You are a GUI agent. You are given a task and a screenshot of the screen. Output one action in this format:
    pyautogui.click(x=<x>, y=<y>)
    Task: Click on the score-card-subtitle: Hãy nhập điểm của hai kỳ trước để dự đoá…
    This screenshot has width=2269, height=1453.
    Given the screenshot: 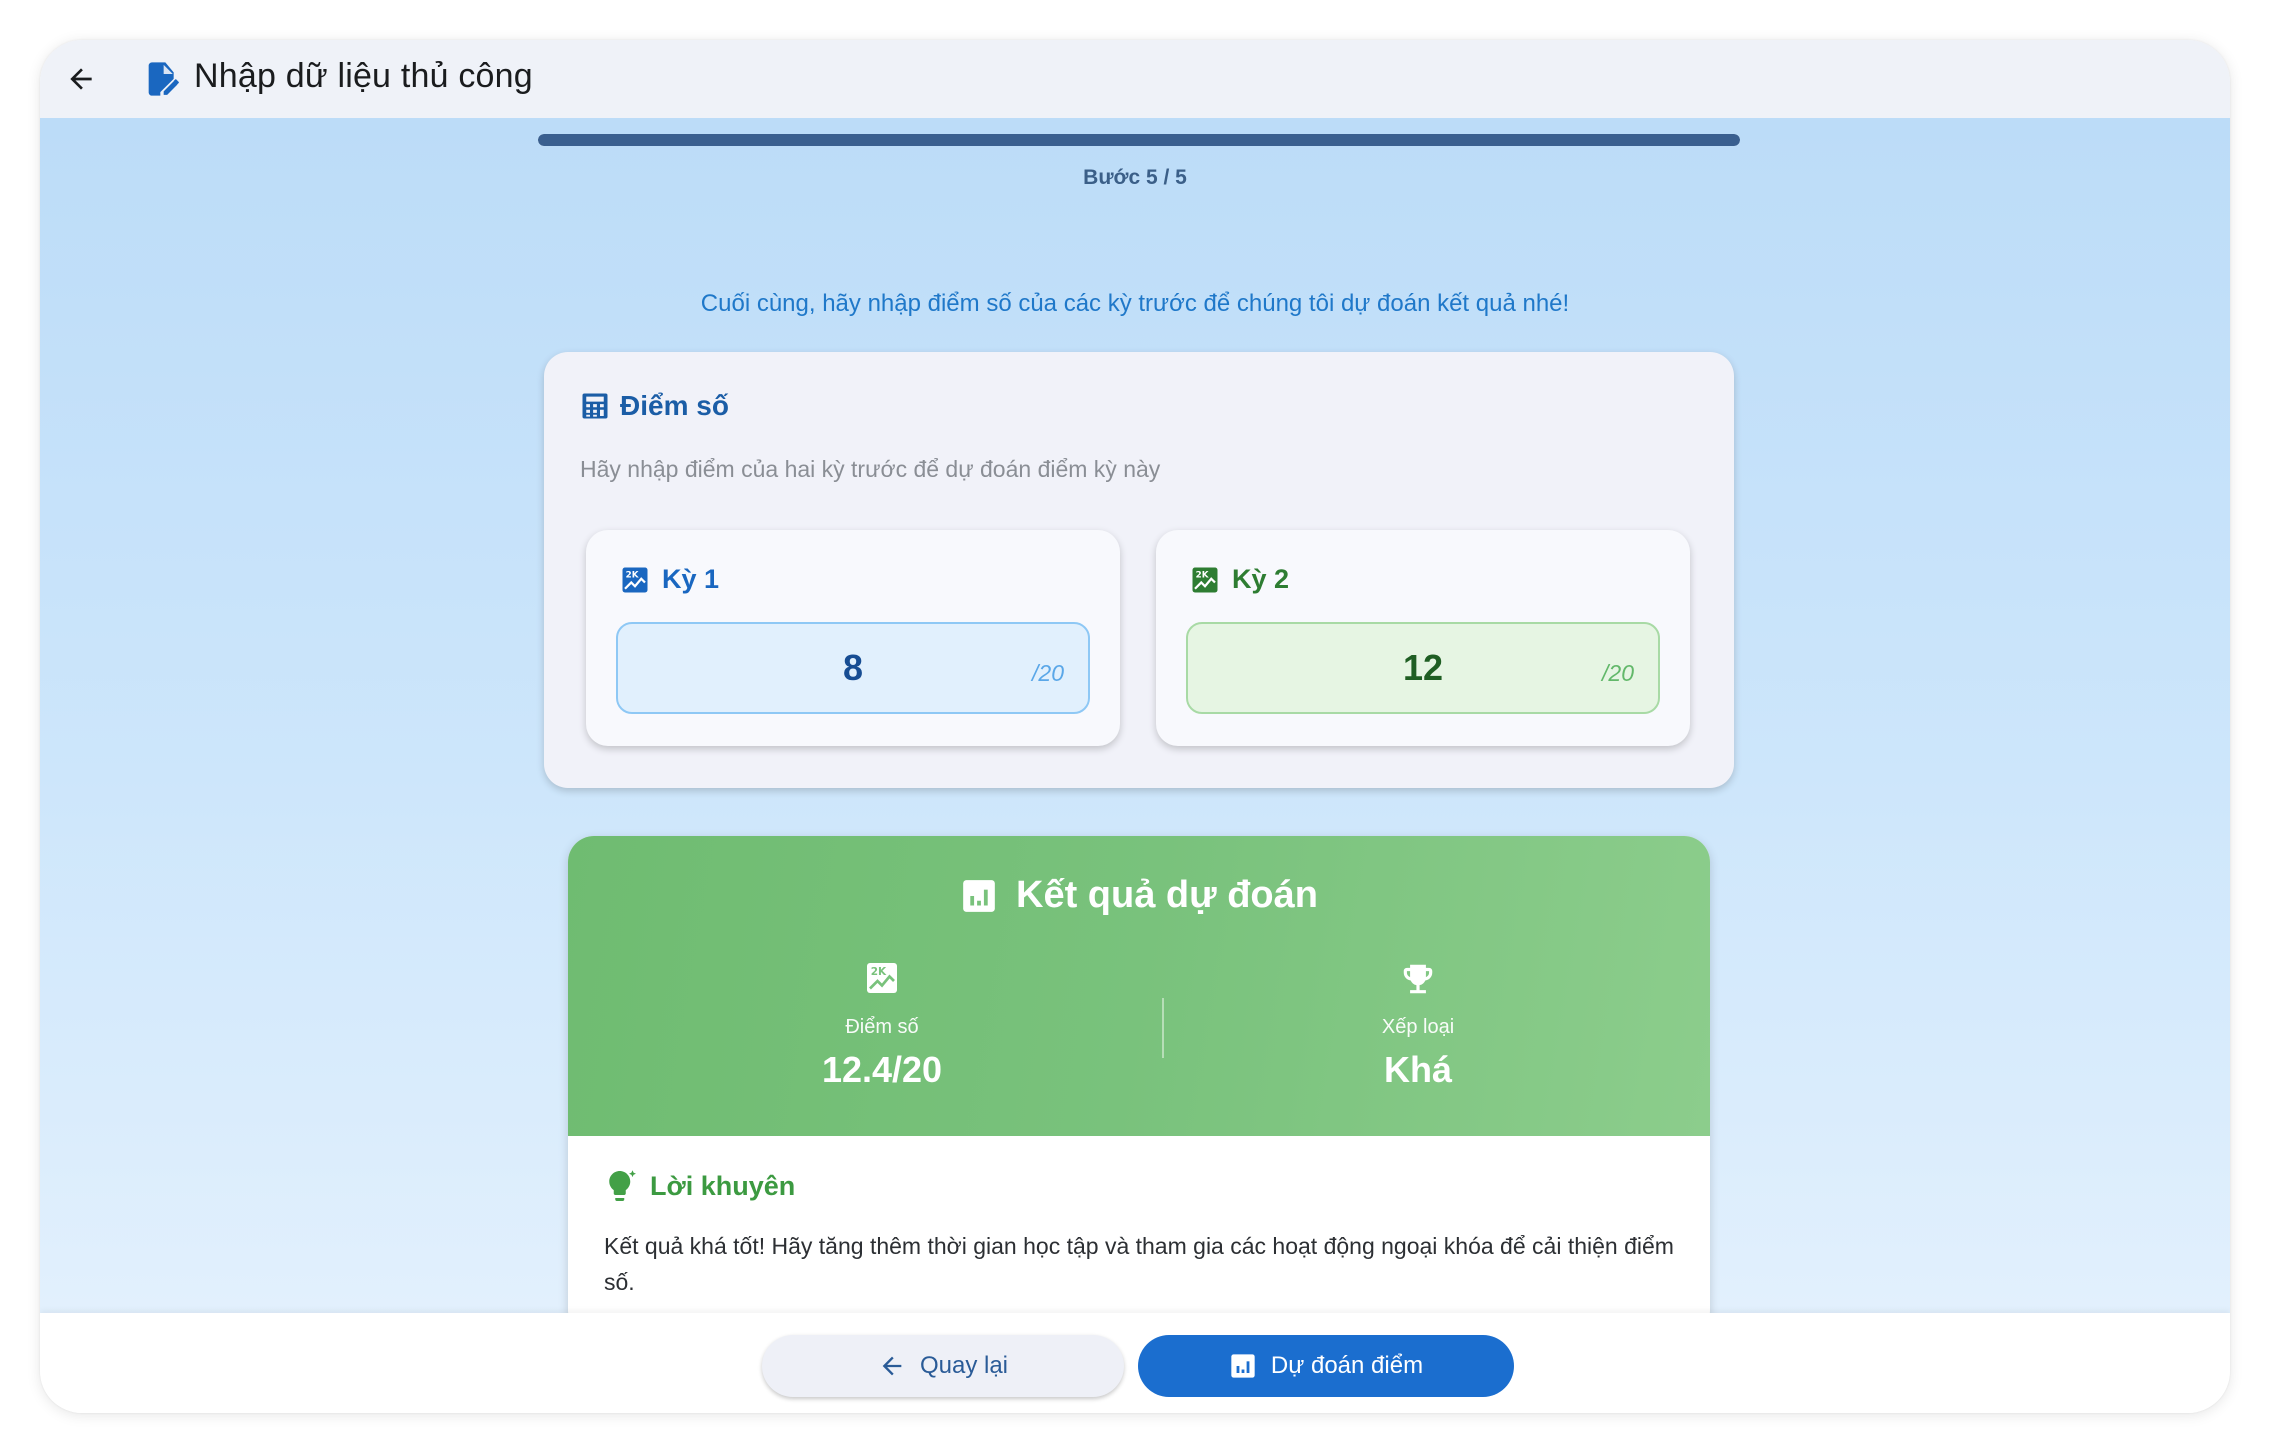 What is the action you would take?
    pyautogui.click(x=870, y=469)
    